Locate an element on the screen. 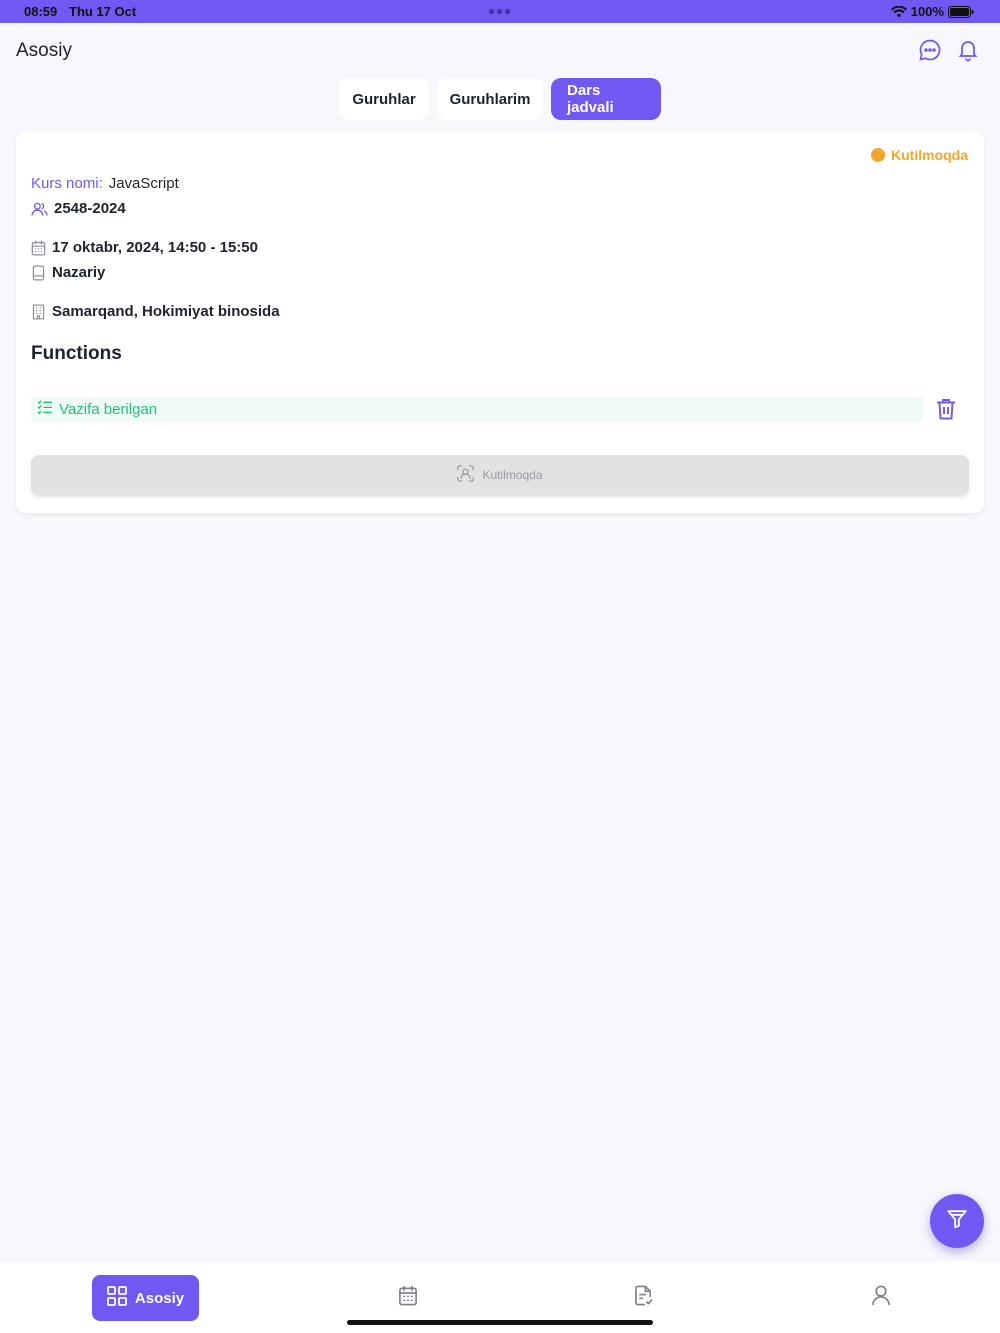 The height and width of the screenshot is (1333, 1000). home-indicator is located at coordinates (500, 1322).